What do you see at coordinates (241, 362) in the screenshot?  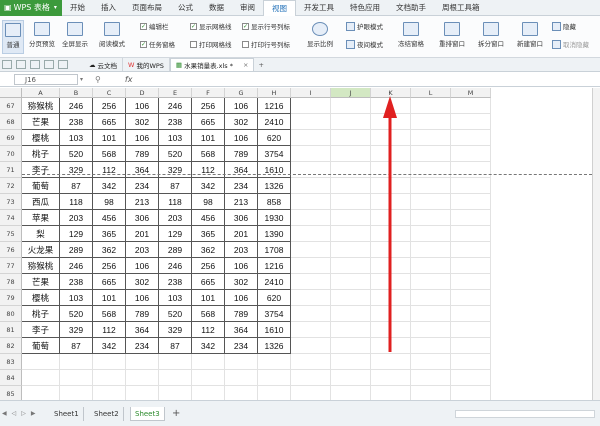 I see `cell-G83` at bounding box center [241, 362].